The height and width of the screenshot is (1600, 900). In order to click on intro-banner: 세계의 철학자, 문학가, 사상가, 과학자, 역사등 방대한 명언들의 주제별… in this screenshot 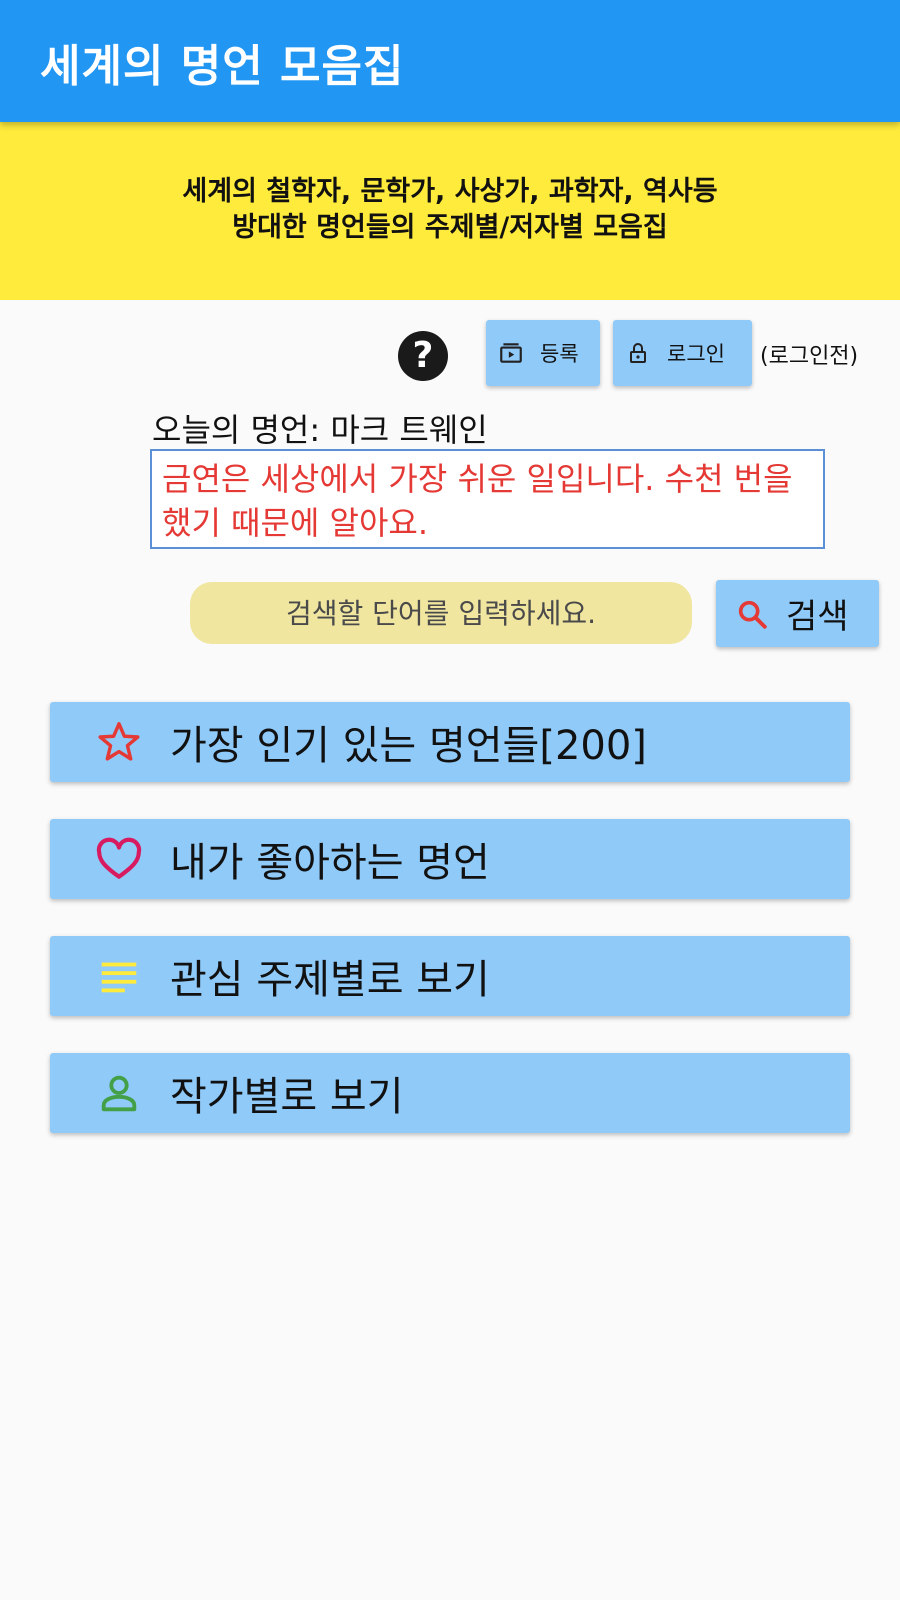, I will do `click(450, 211)`.